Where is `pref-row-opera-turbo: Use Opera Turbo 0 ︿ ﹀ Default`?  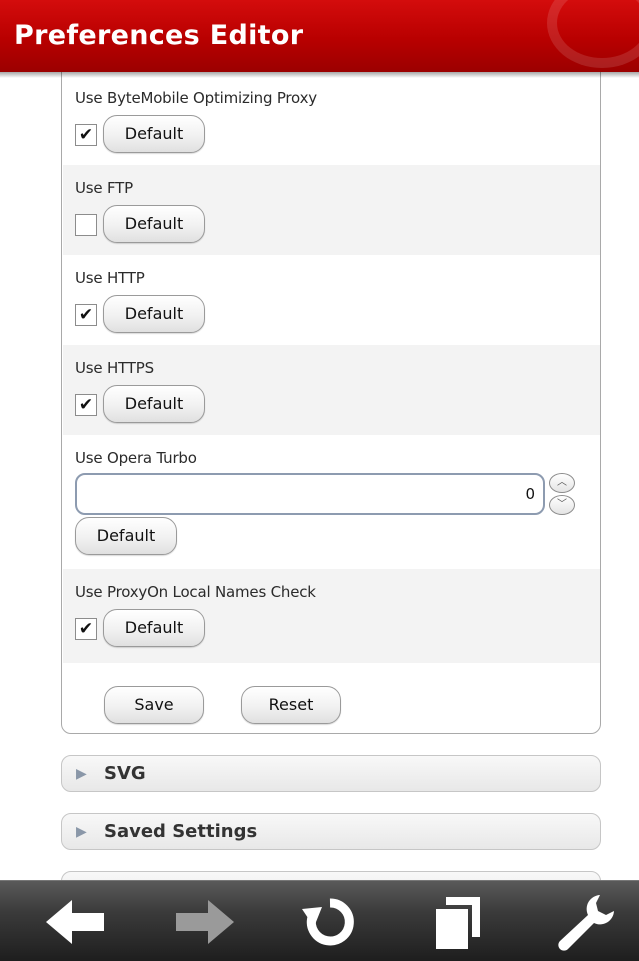 pref-row-opera-turbo: Use Opera Turbo 0 ︿ ﹀ Default is located at coordinates (331, 502).